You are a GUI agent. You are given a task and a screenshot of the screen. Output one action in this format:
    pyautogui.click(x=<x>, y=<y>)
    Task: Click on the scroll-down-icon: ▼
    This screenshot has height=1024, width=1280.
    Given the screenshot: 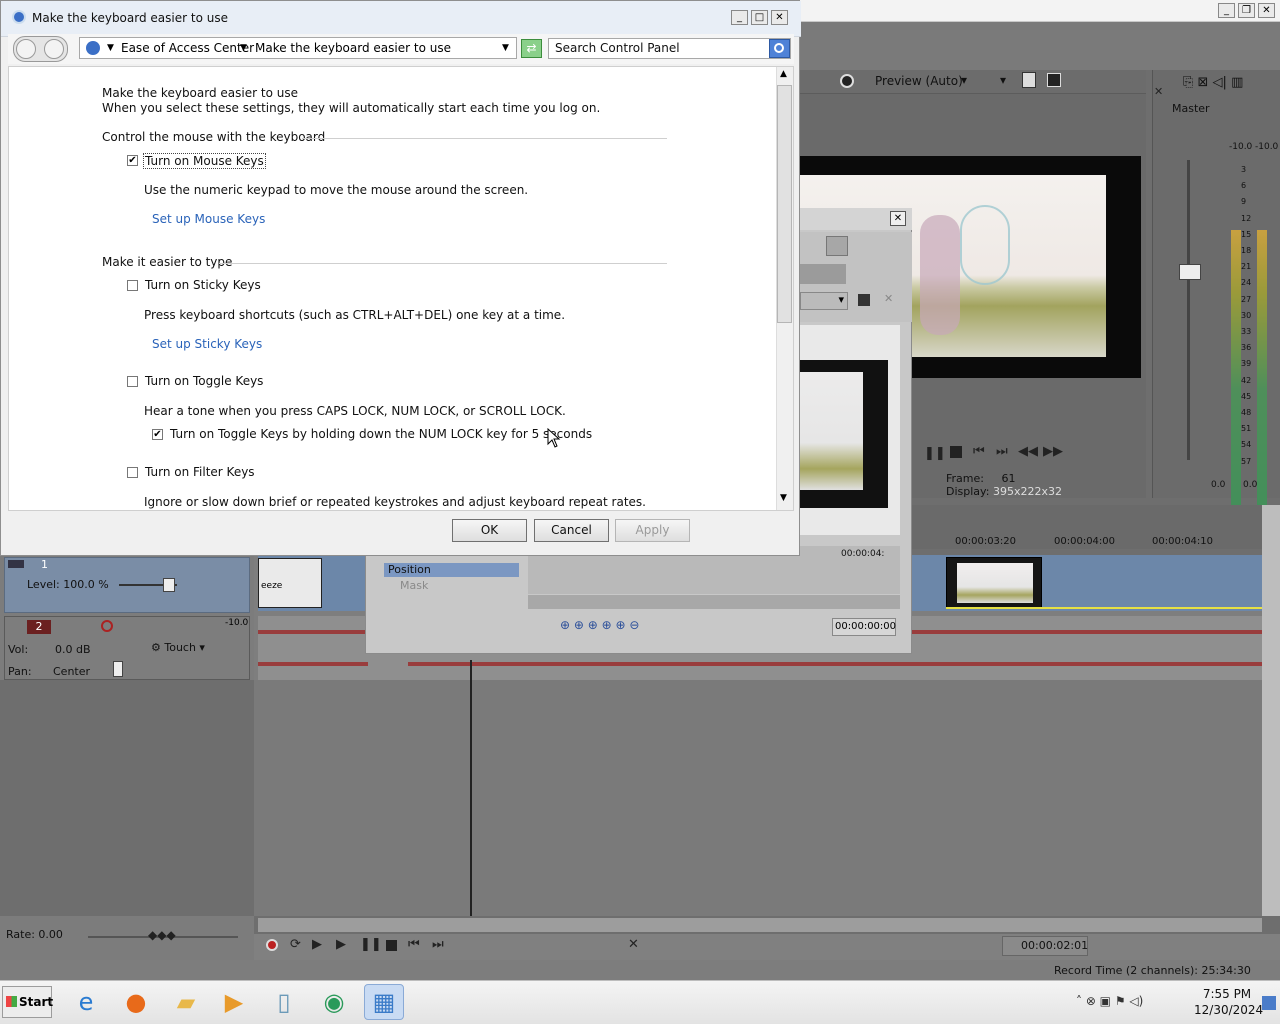 What is the action you would take?
    pyautogui.click(x=783, y=498)
    